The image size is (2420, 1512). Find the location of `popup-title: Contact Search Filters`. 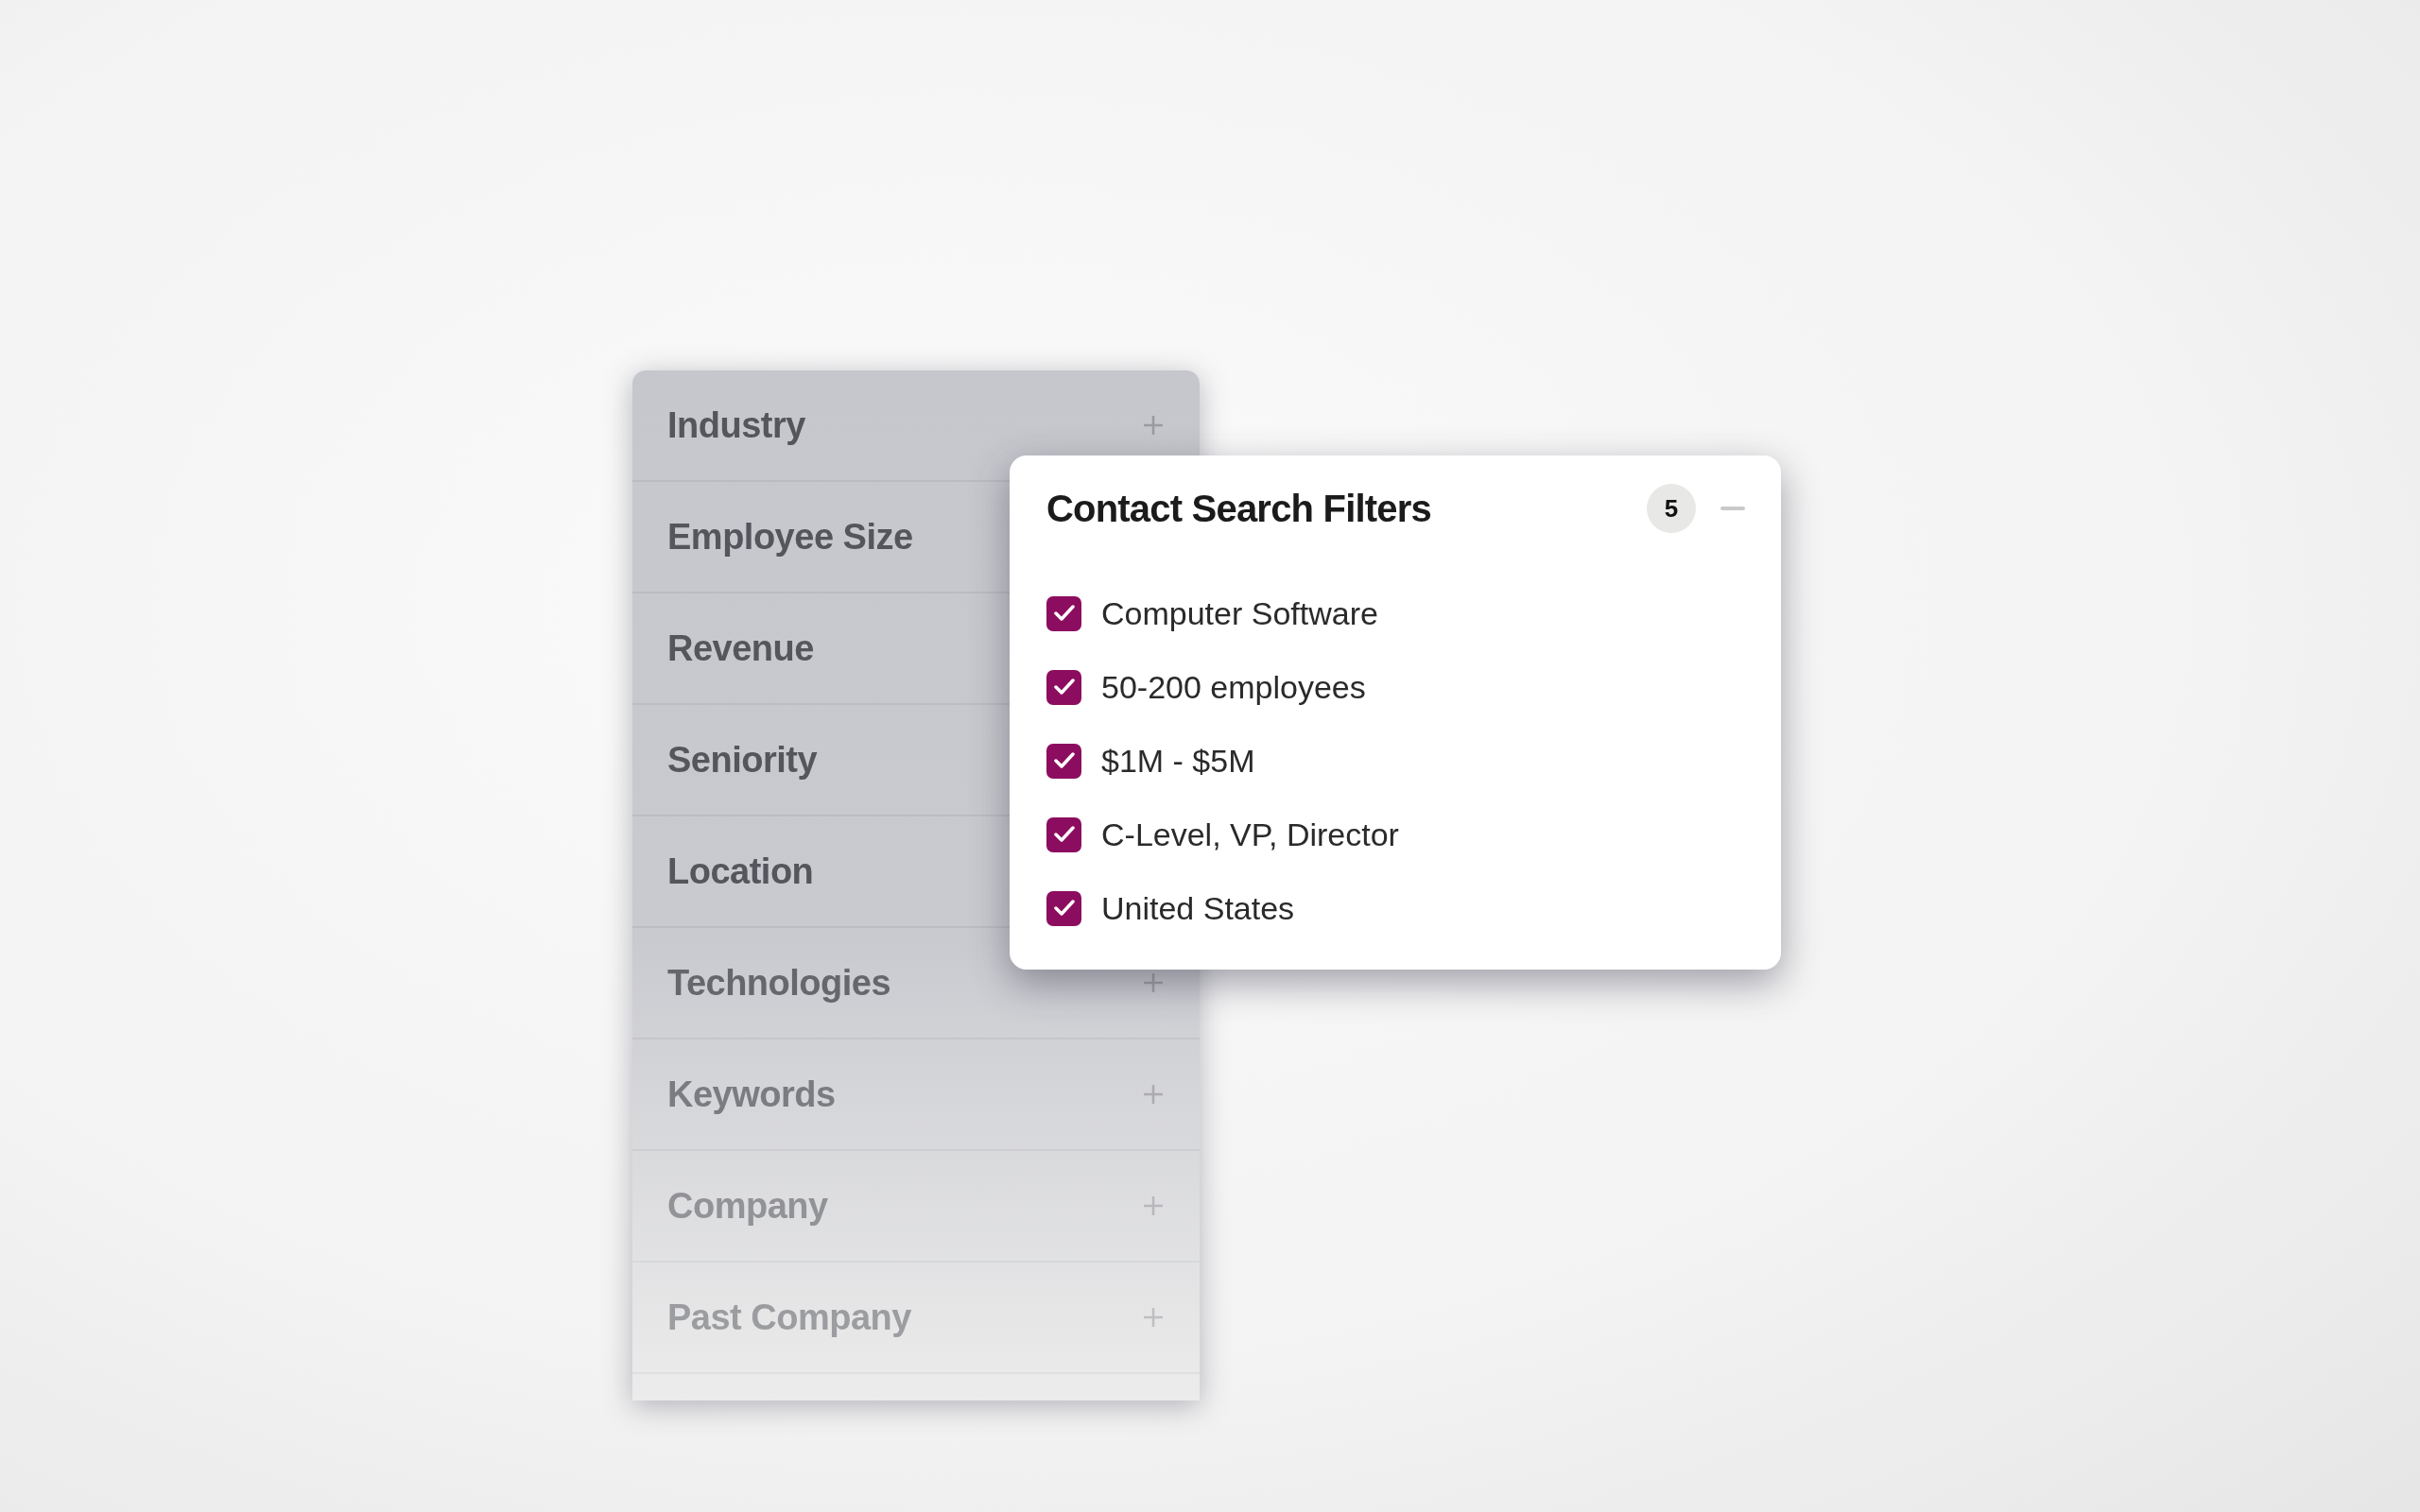

popup-title: Contact Search Filters is located at coordinates (1238, 508).